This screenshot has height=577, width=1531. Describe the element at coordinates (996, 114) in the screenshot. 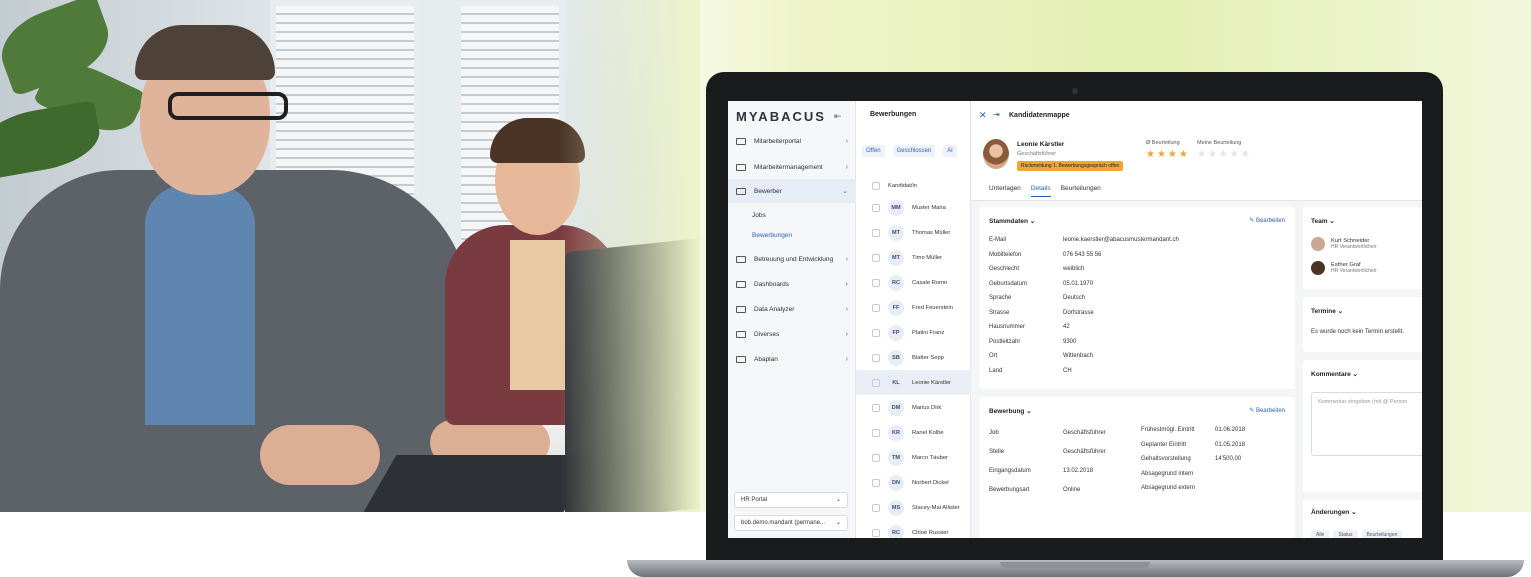

I see `open-external-icon: ⇥` at that location.